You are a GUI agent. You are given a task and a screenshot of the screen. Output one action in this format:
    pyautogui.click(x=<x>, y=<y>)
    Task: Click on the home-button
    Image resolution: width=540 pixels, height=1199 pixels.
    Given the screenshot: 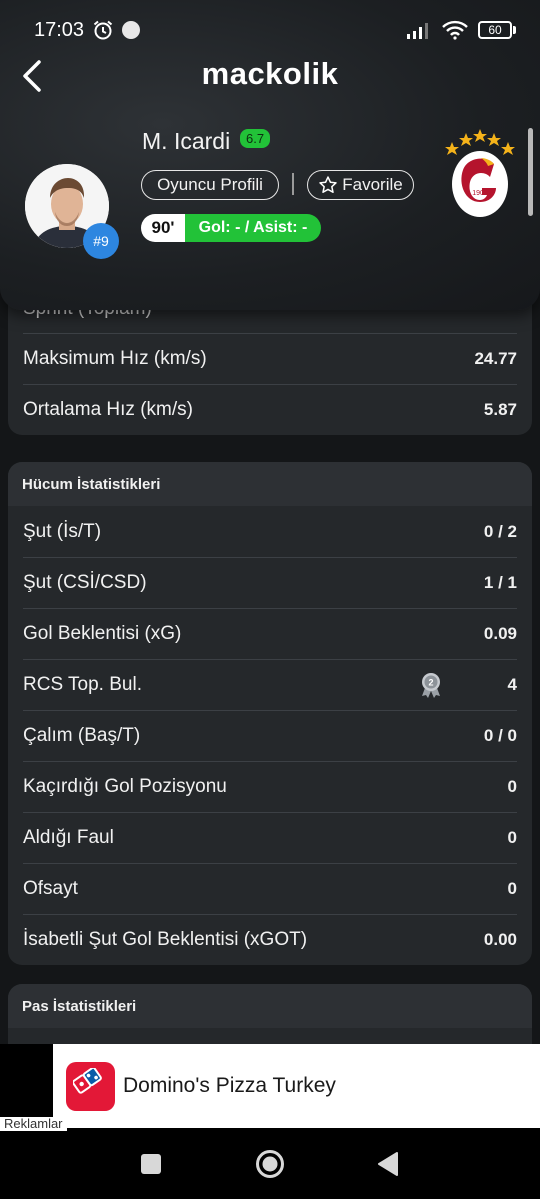 What is the action you would take?
    pyautogui.click(x=270, y=1164)
    